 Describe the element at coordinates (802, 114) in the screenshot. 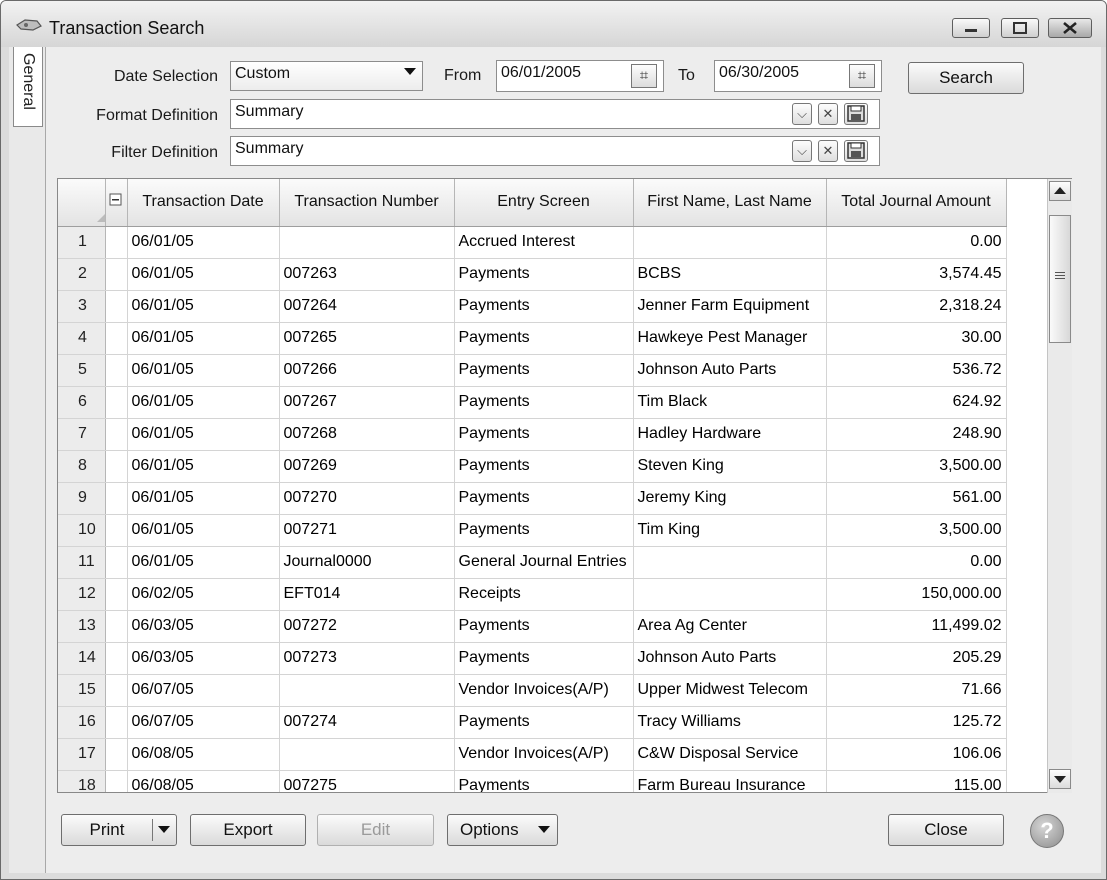

I see `format-dropdown-chevron-icon: ⌵` at that location.